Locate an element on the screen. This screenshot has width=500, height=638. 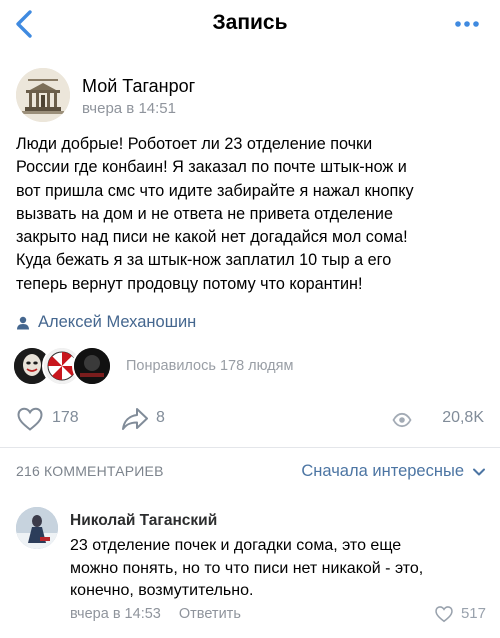
reply-button: Ответить is located at coordinates (210, 614).